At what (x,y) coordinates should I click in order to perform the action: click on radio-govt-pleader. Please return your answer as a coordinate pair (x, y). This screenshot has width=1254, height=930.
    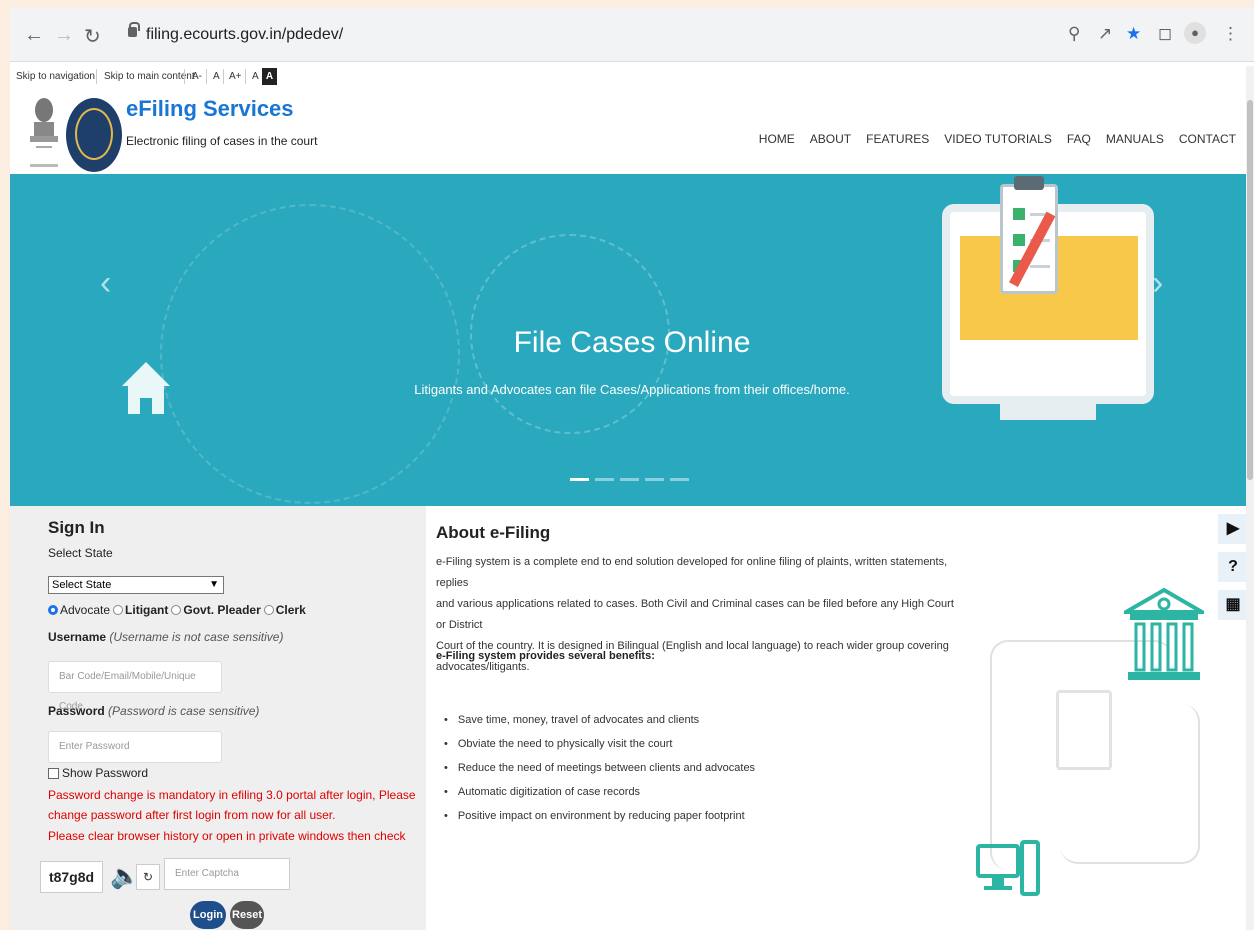
    Looking at the image, I should click on (176, 610).